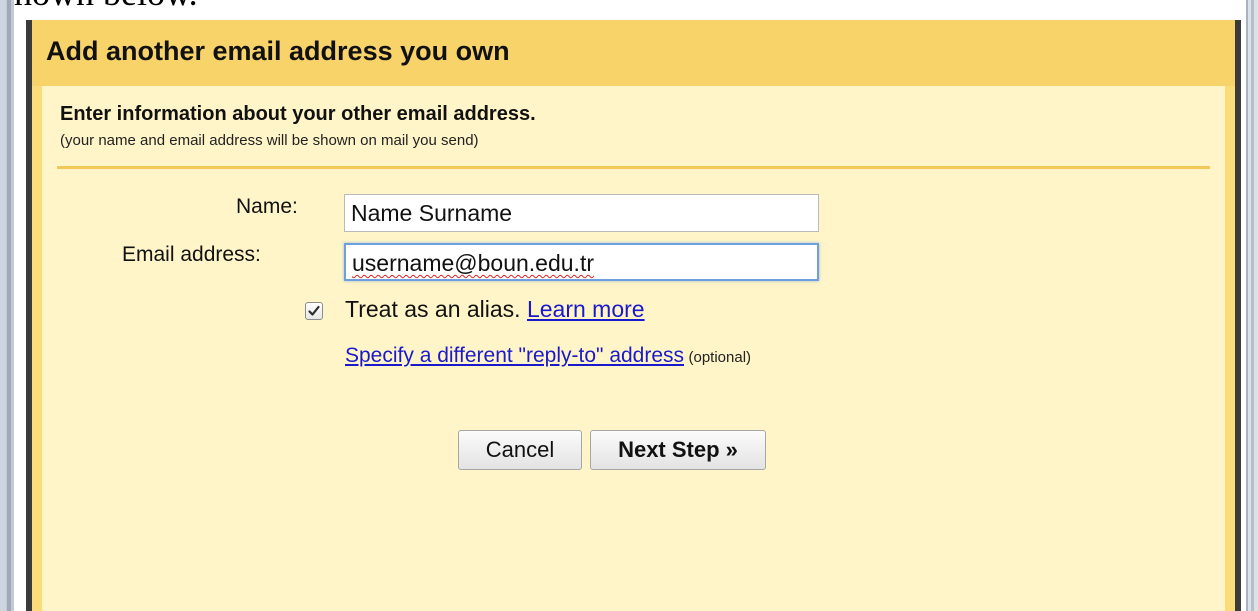 This screenshot has width=1258, height=611. Describe the element at coordinates (520, 450) in the screenshot. I see `cancel-button: Cancel` at that location.